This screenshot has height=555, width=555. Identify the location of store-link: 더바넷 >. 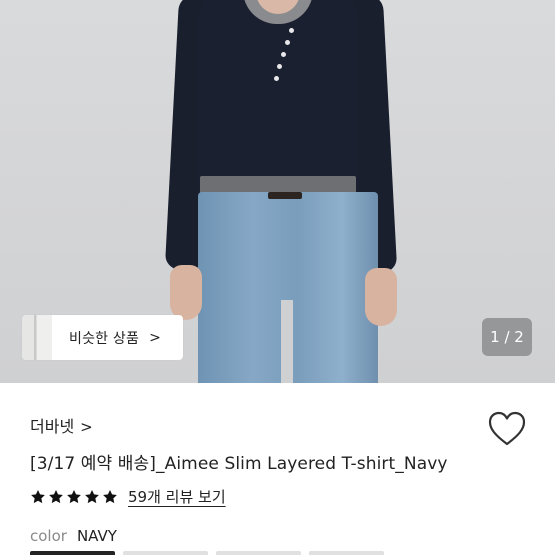
(61, 425).